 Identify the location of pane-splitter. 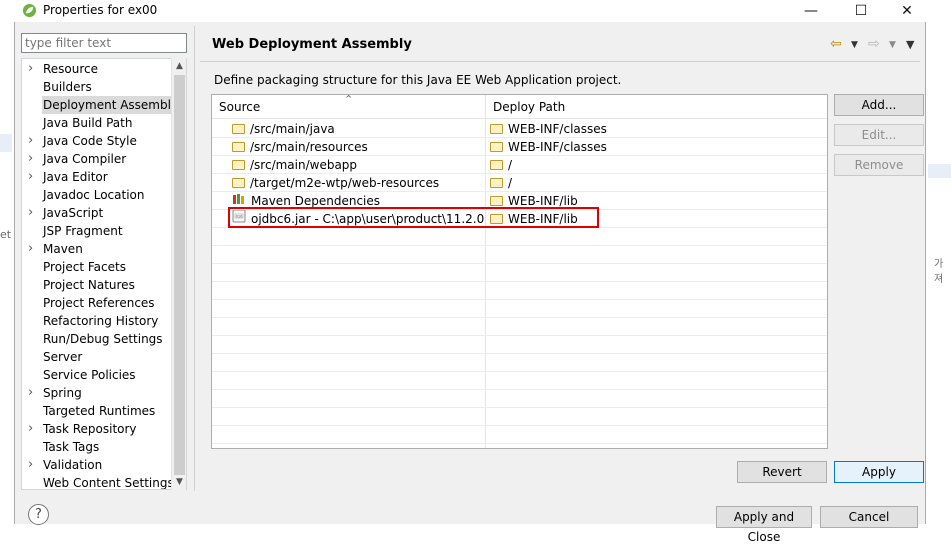
(194, 258).